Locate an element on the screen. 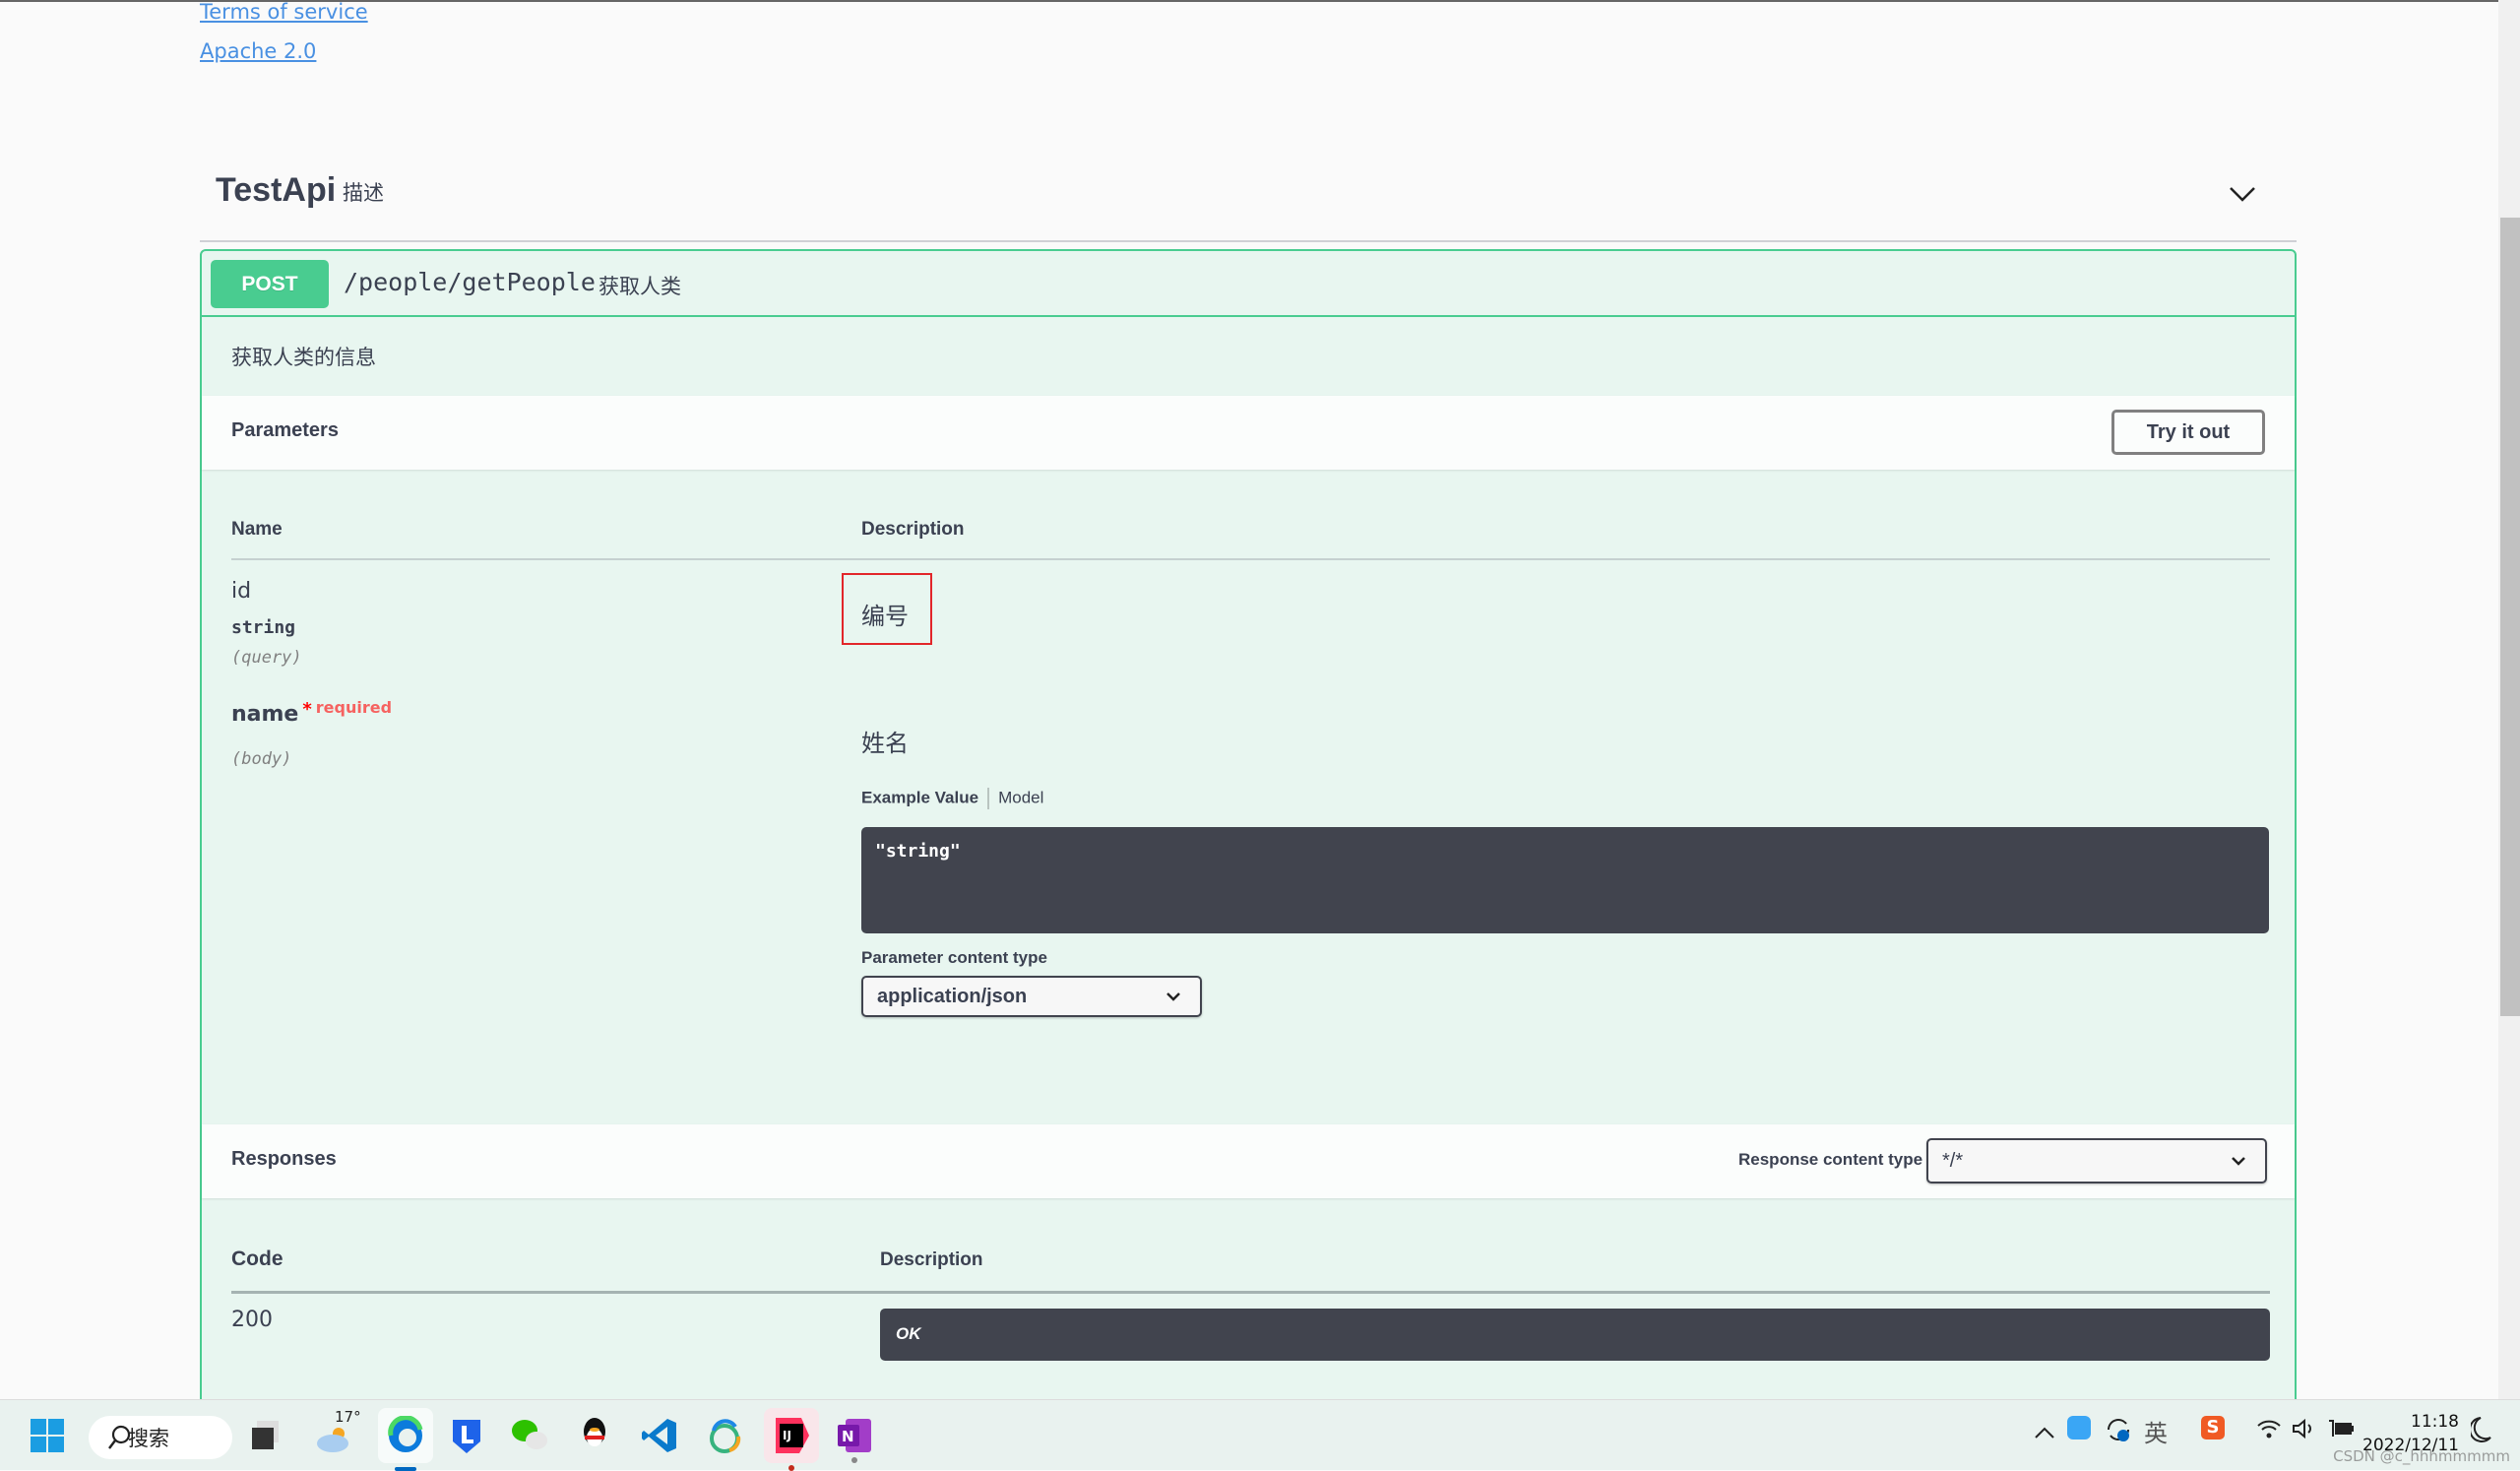  operation-summary: POST /people/getPeople 获取人类 is located at coordinates (1248, 284).